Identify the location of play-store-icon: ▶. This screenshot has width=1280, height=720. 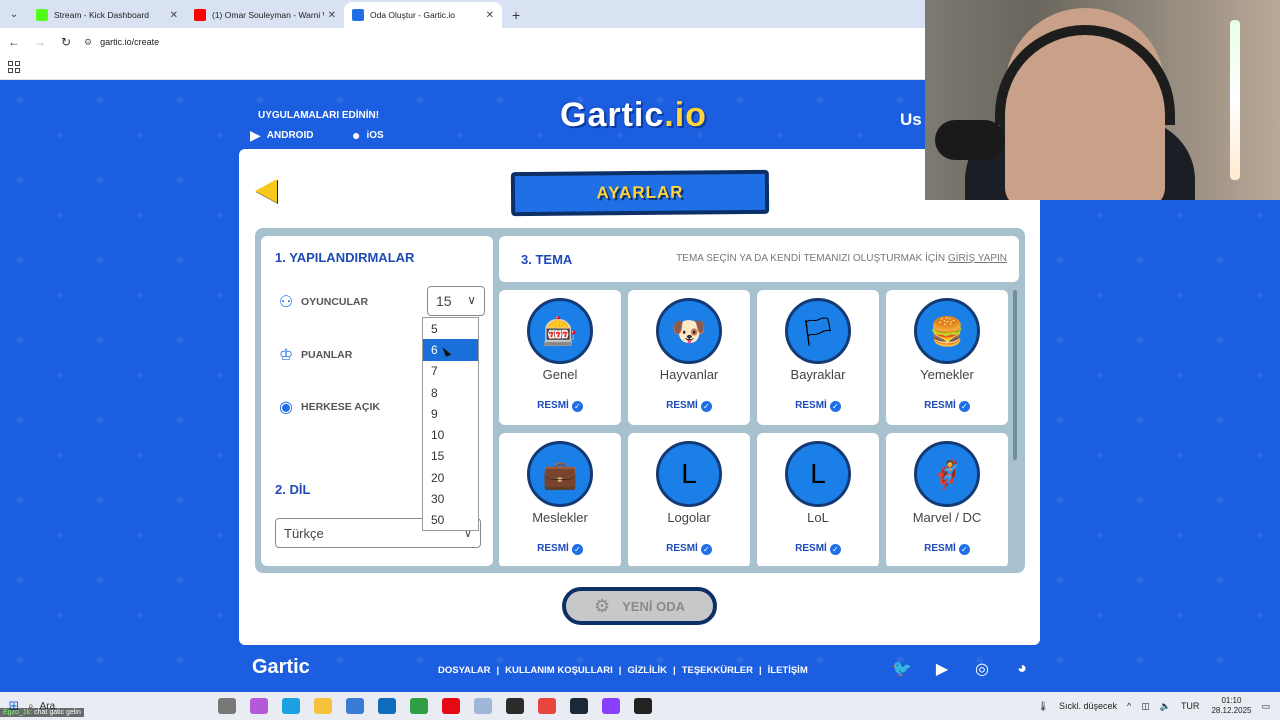
(255, 135).